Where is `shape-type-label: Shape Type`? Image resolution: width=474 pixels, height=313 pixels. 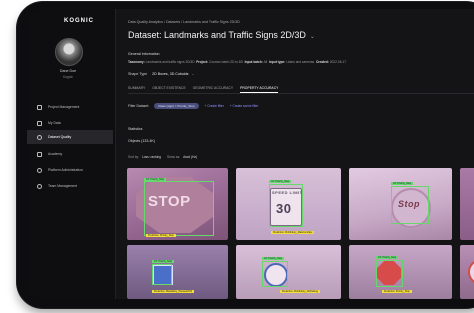
shape-type-label: Shape Type is located at coordinates (138, 74).